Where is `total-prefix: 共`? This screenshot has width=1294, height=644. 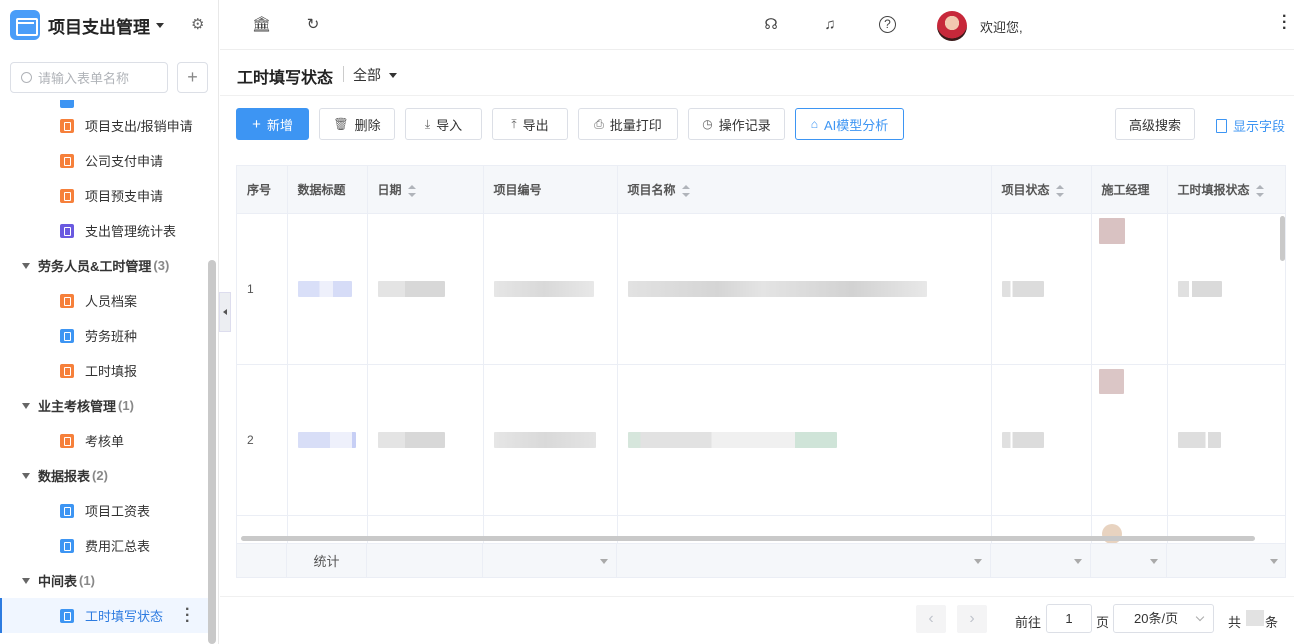 total-prefix: 共 is located at coordinates (1235, 622).